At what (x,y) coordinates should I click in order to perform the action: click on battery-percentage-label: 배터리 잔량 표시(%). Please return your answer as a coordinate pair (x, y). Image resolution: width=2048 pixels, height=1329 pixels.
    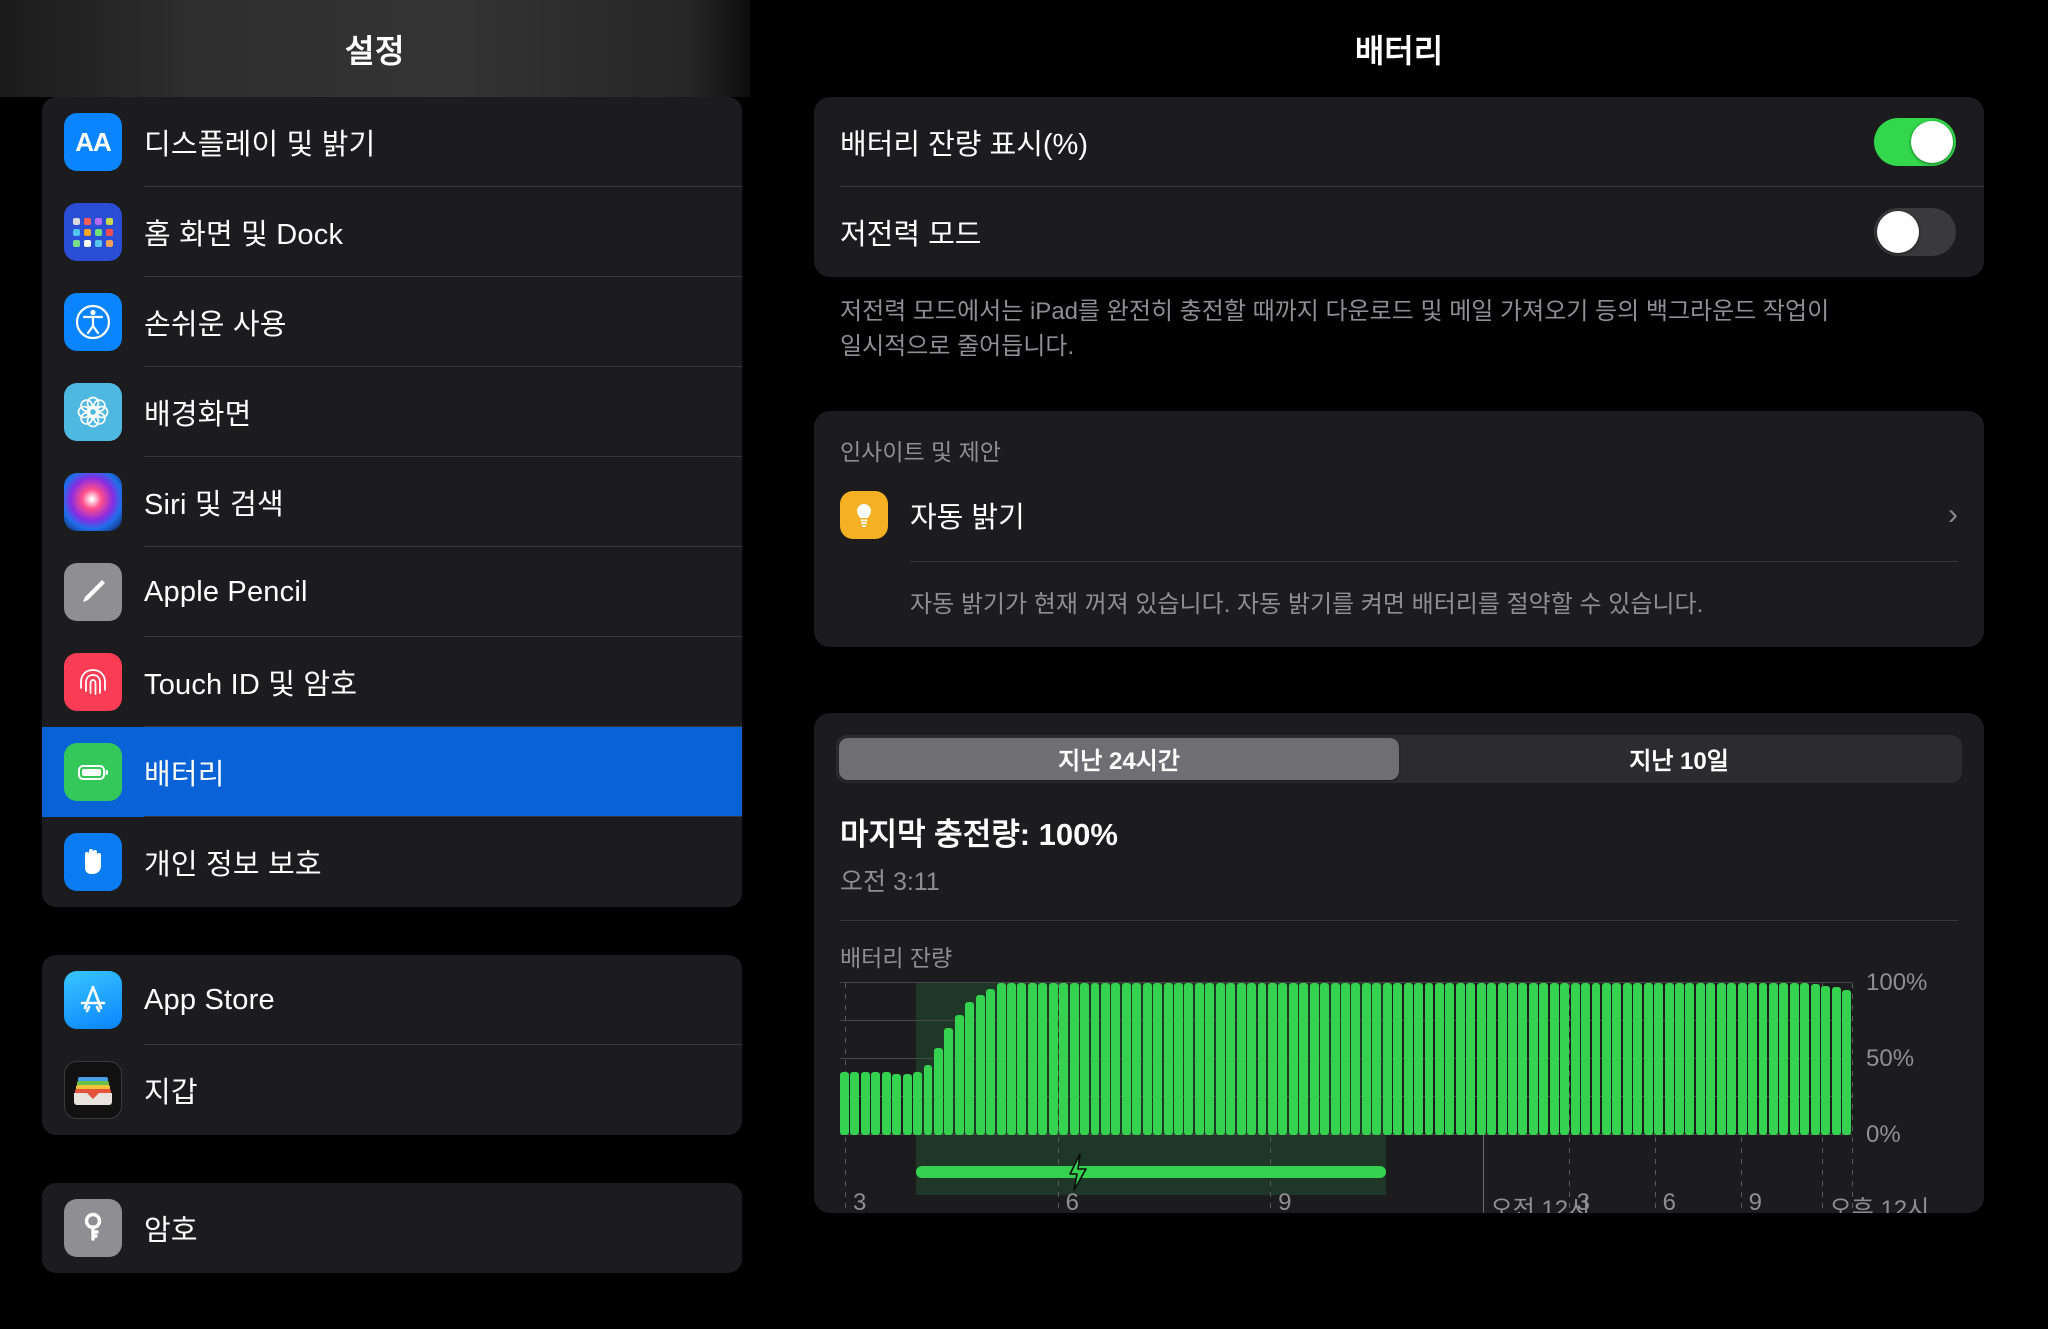
    Looking at the image, I should click on (964, 145).